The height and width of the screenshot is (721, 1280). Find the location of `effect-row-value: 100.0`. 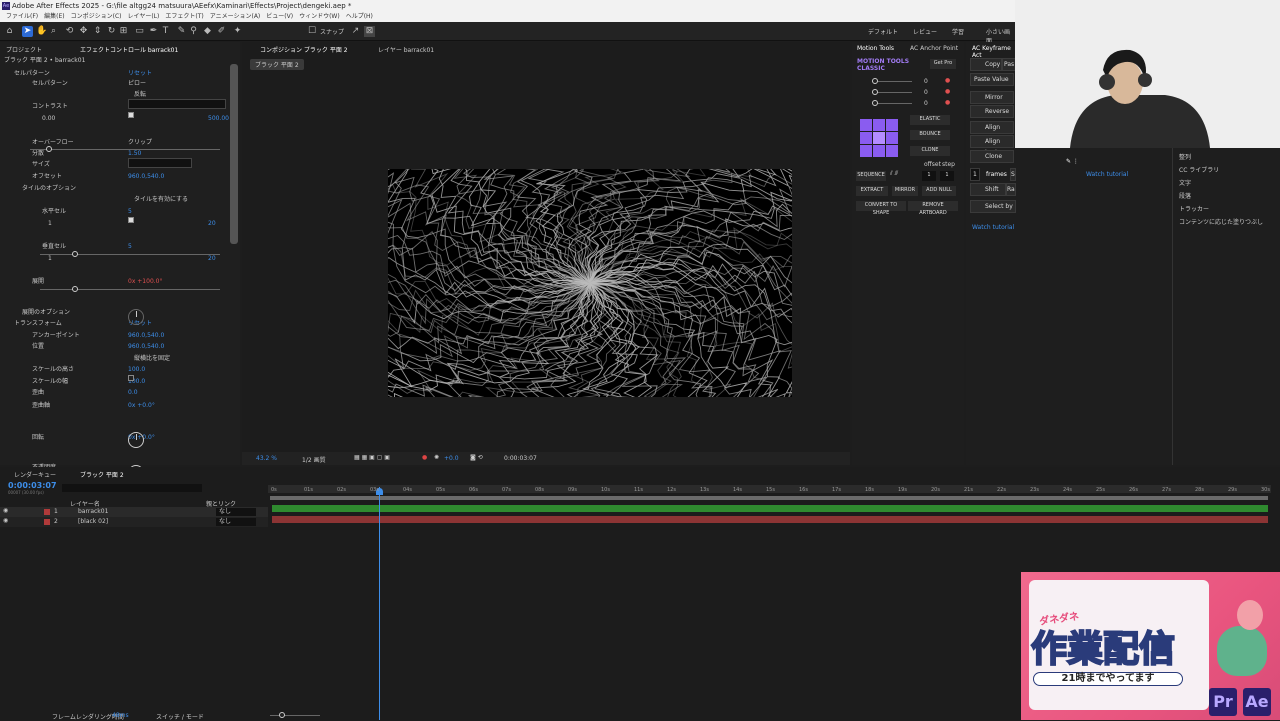

effect-row-value: 100.0 is located at coordinates (136, 370).